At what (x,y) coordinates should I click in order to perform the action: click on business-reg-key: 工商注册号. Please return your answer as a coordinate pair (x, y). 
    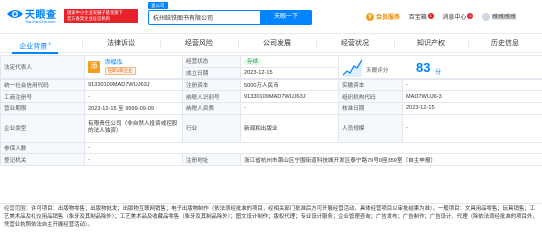
    Looking at the image, I should click on (42, 96).